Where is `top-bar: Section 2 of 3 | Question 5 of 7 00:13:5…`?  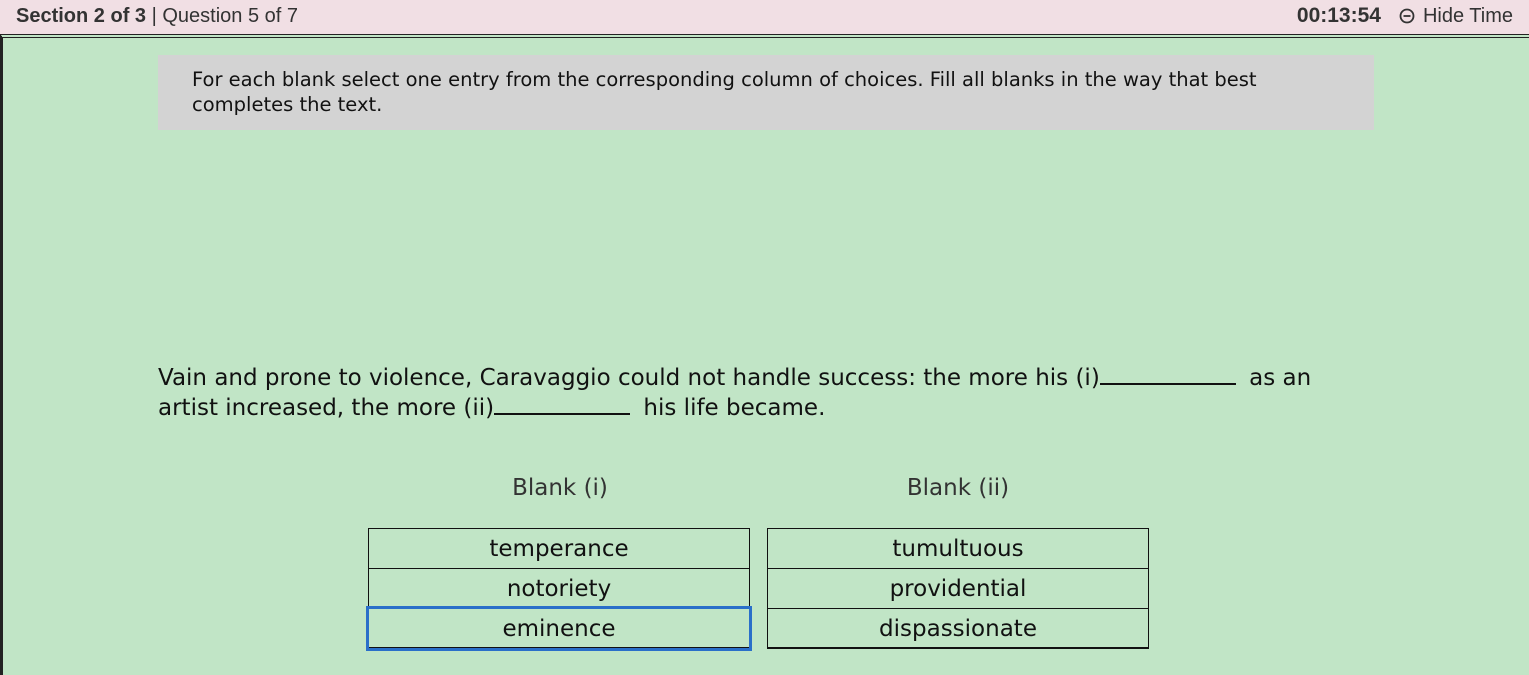
top-bar: Section 2 of 3 | Question 5 of 7 00:13:5… is located at coordinates (764, 17).